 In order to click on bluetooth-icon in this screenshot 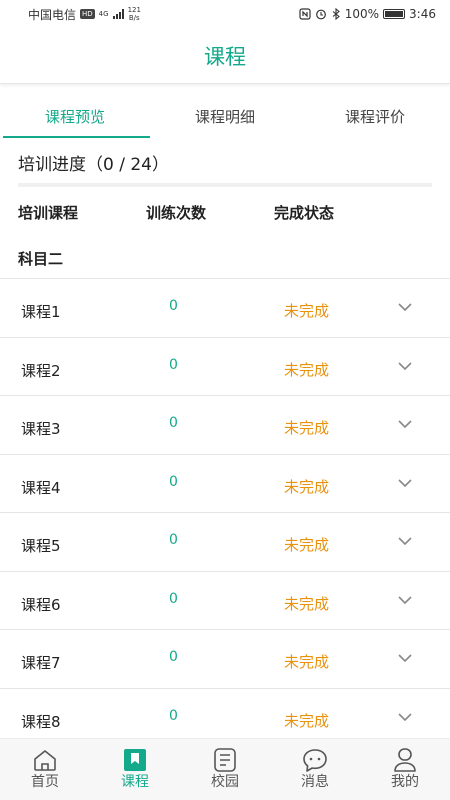, I will do `click(336, 14)`.